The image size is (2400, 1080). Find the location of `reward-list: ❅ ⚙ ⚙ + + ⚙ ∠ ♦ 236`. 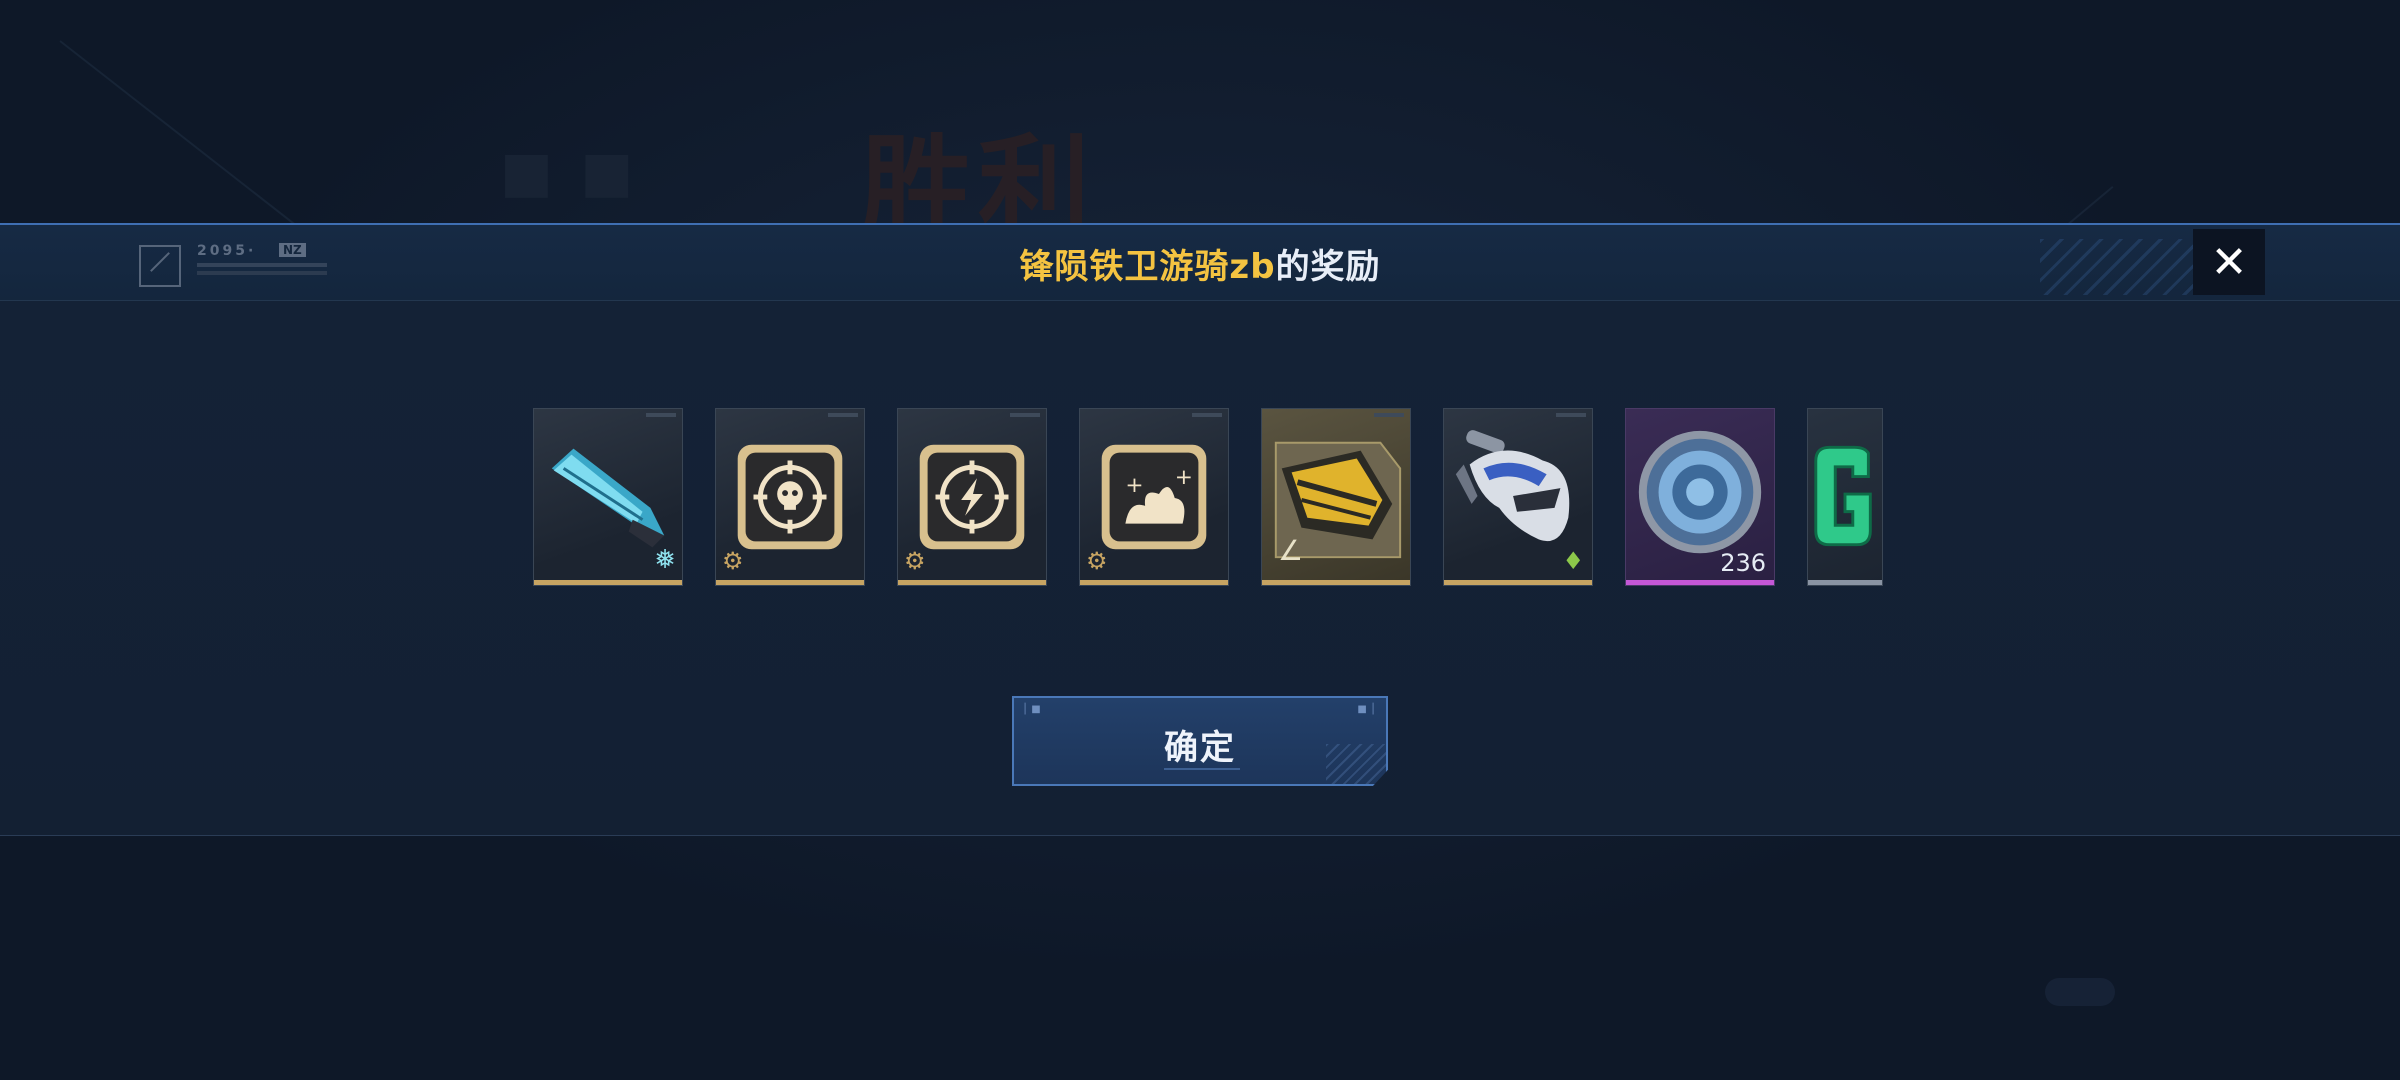

reward-list: ❅ ⚙ ⚙ + + ⚙ ∠ ♦ 236 is located at coordinates (1208, 498).